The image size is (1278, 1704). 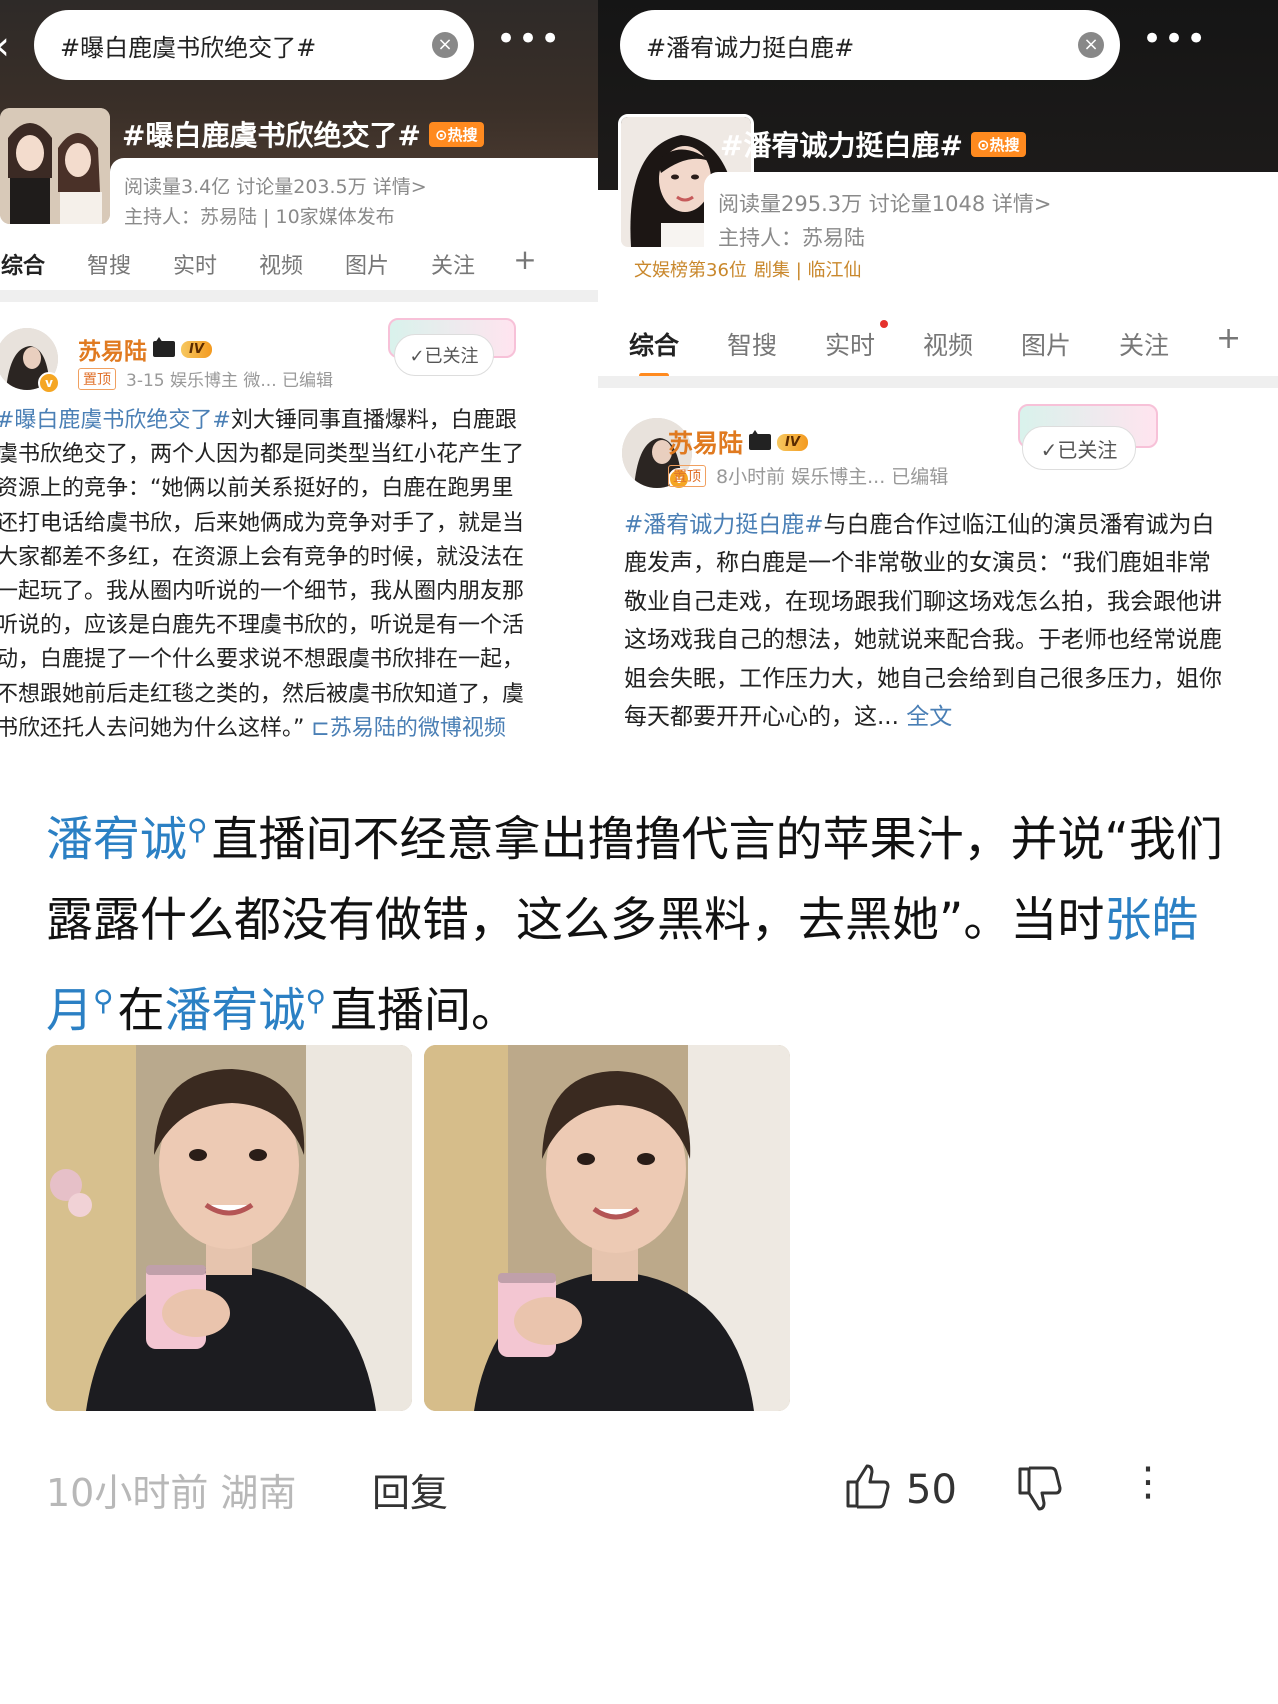 I want to click on post-hashtag: #曝白鹿虞书欣绝交了#, so click(x=115, y=420).